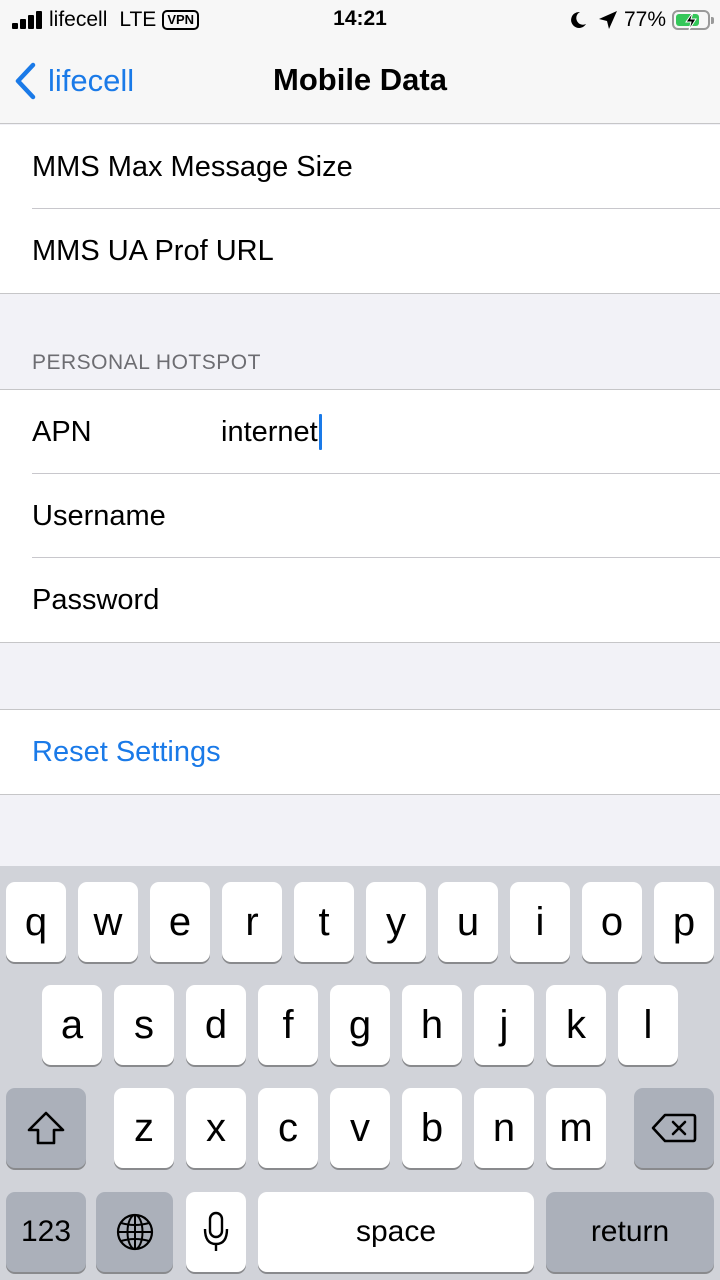 This screenshot has width=720, height=1280. I want to click on key-m: m, so click(576, 1128).